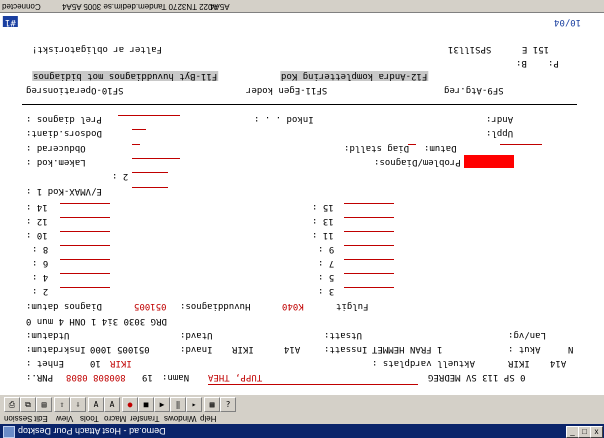 The height and width of the screenshot is (438, 604). I want to click on macro-icon: ▦, so click(212, 404).